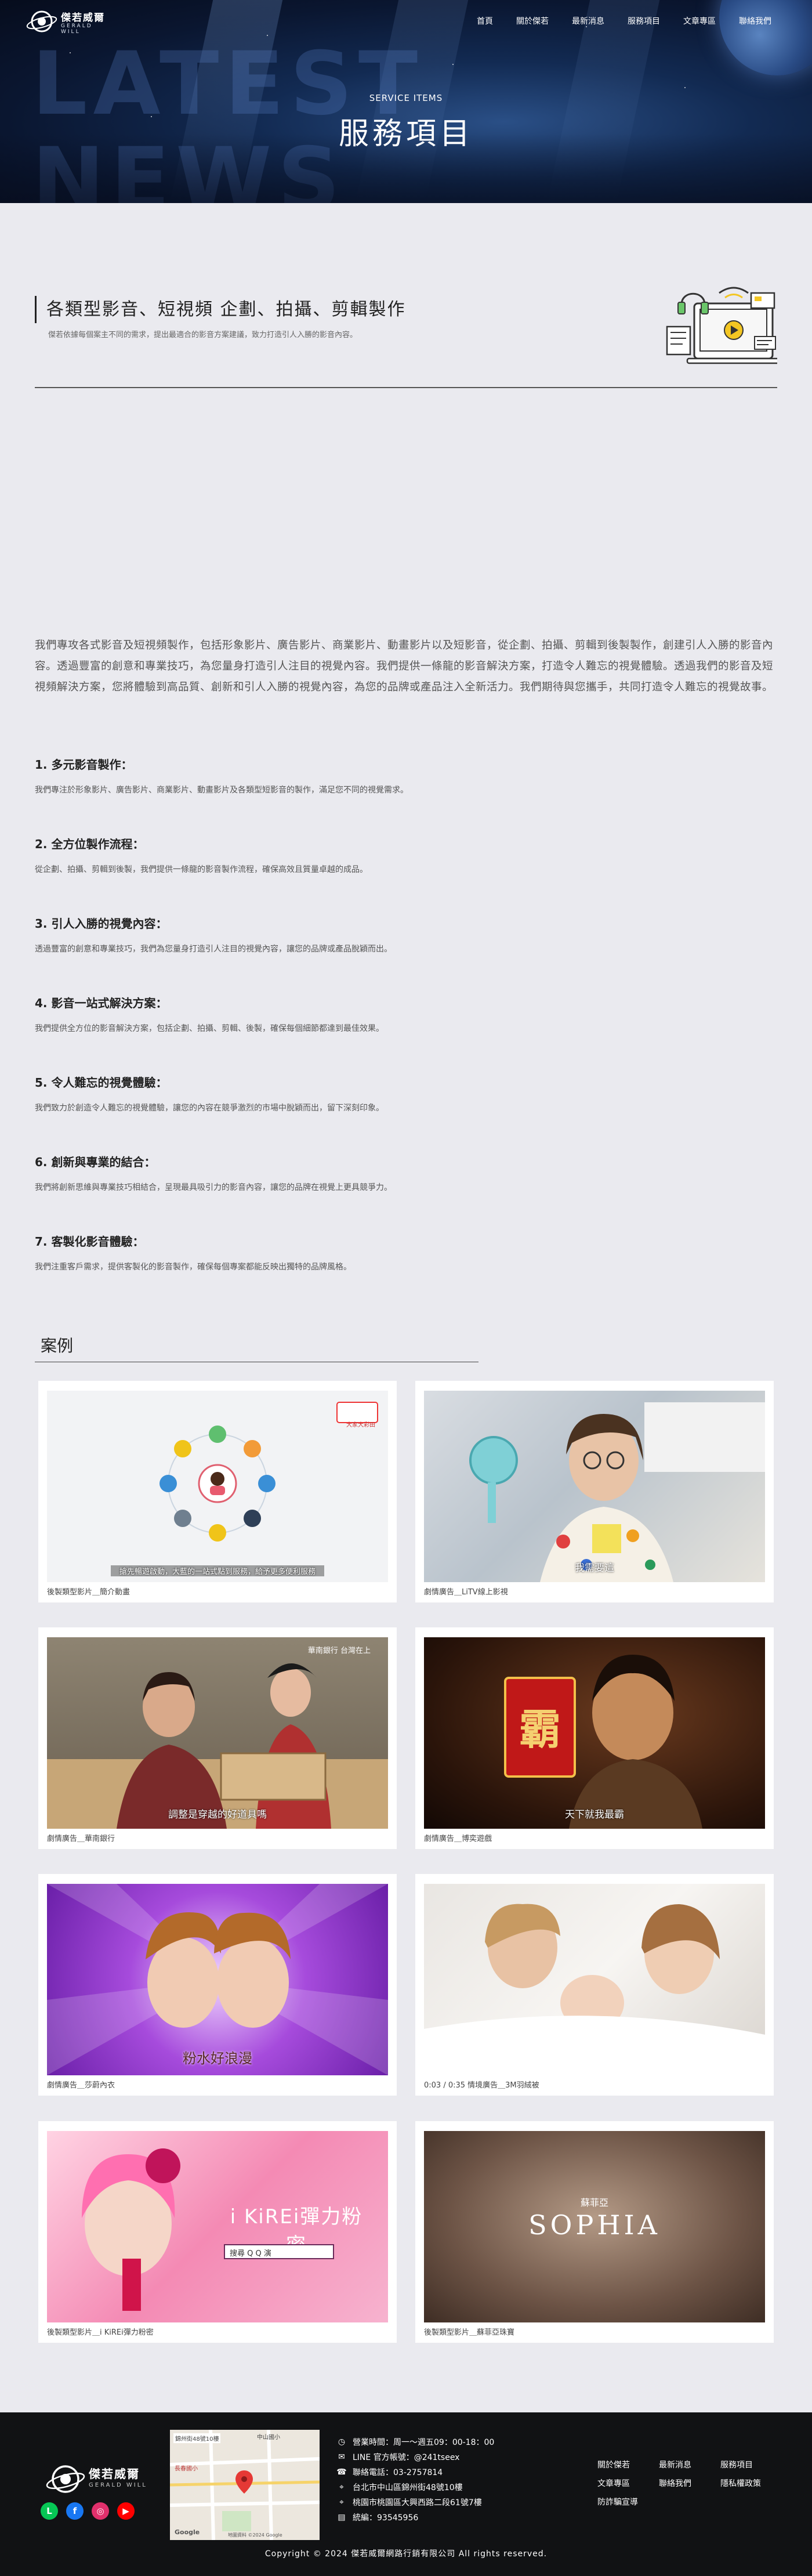 The height and width of the screenshot is (2576, 812). What do you see at coordinates (532, 21) in the screenshot?
I see `menu-about: 關於傑若` at bounding box center [532, 21].